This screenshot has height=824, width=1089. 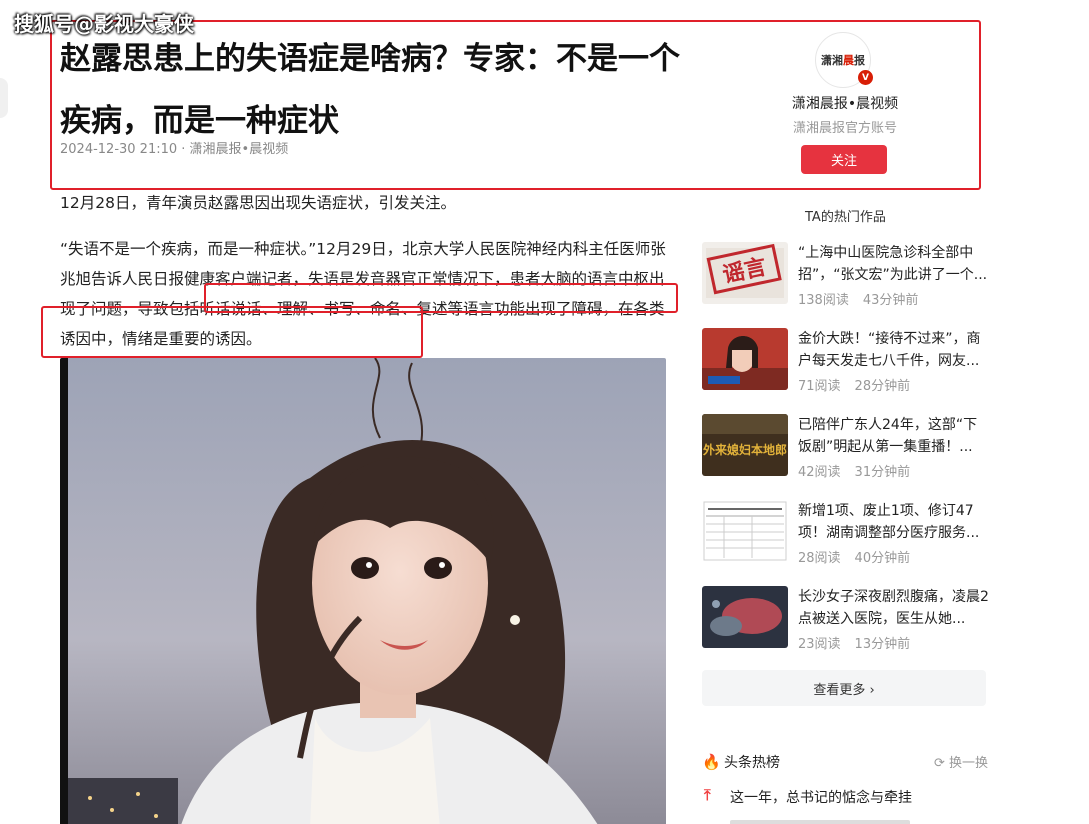 What do you see at coordinates (258, 203) in the screenshot?
I see `article-paragraph-1: 12月28日，青年演员赵露思因出现失语症状，引发关注。` at bounding box center [258, 203].